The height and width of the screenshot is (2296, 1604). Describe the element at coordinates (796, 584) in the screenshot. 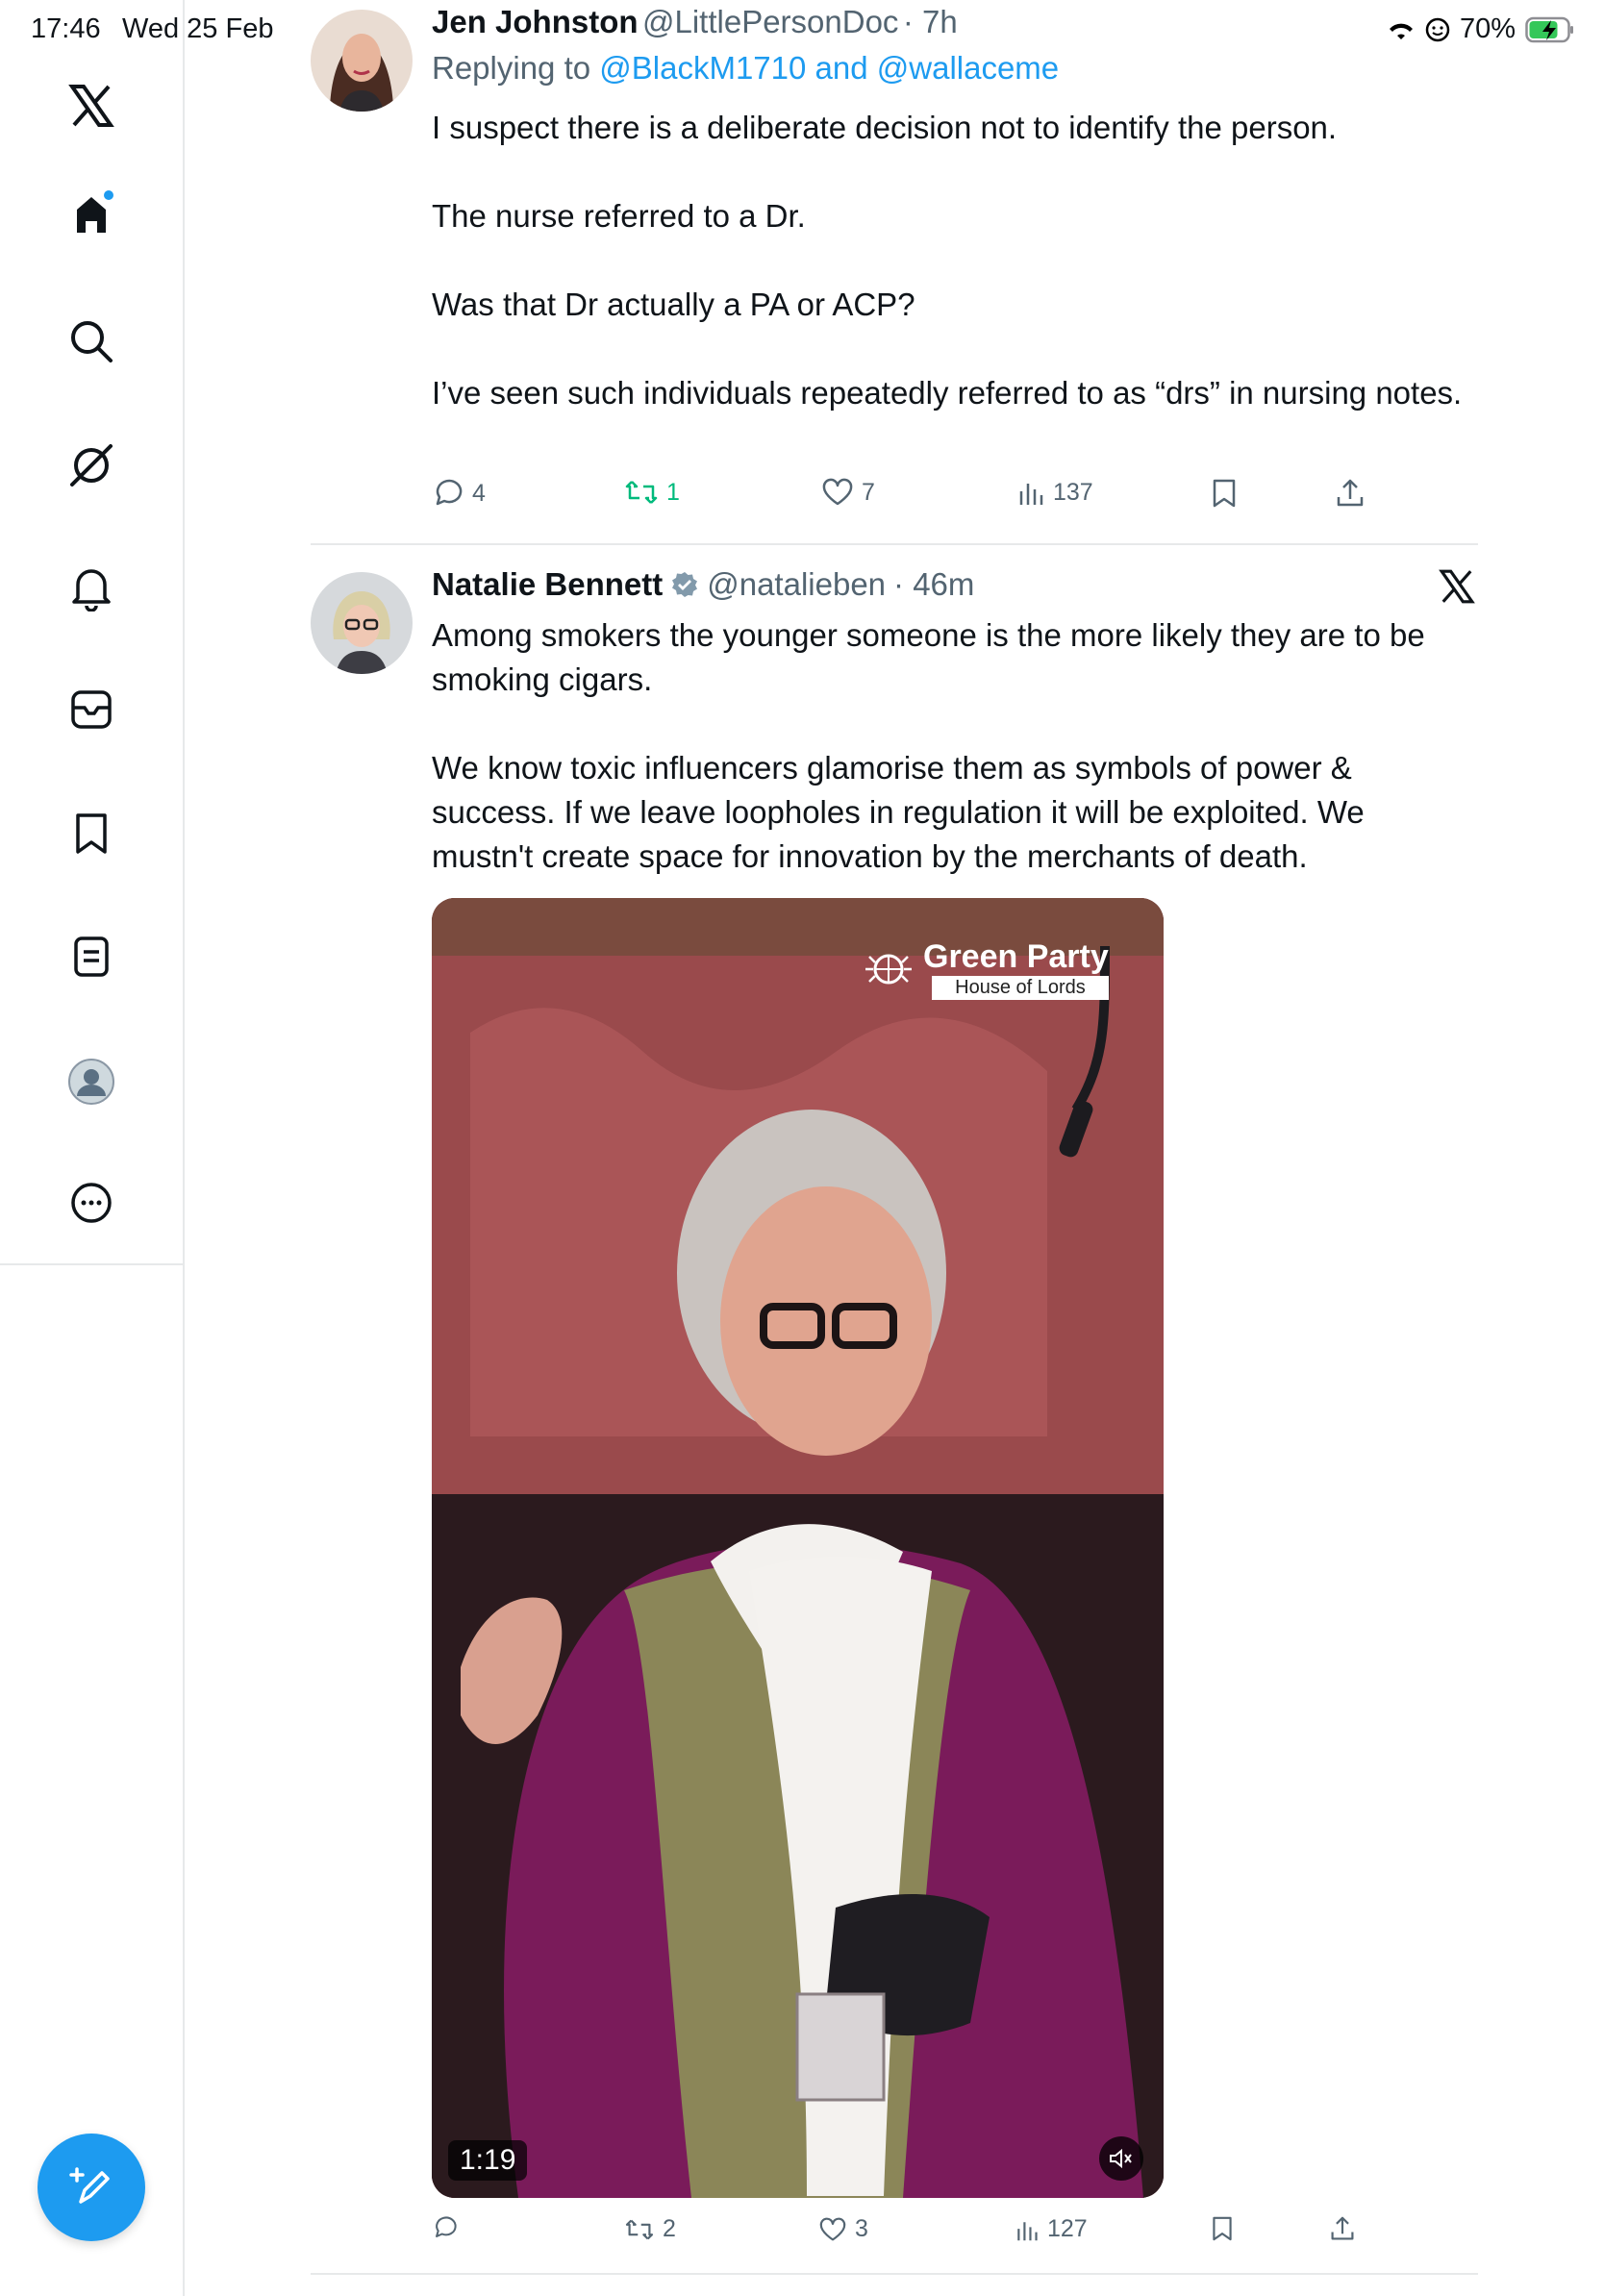

I see `author-handle: @natalieben` at that location.